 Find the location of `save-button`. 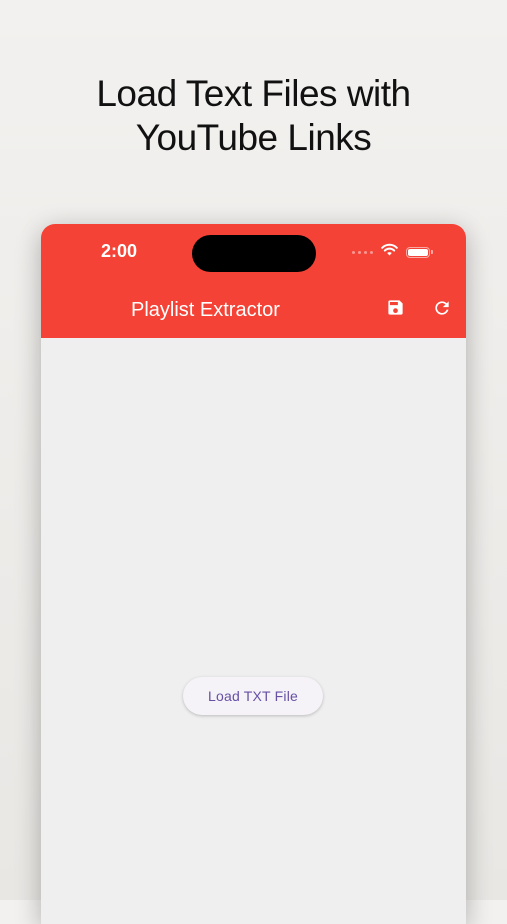

save-button is located at coordinates (395, 310).